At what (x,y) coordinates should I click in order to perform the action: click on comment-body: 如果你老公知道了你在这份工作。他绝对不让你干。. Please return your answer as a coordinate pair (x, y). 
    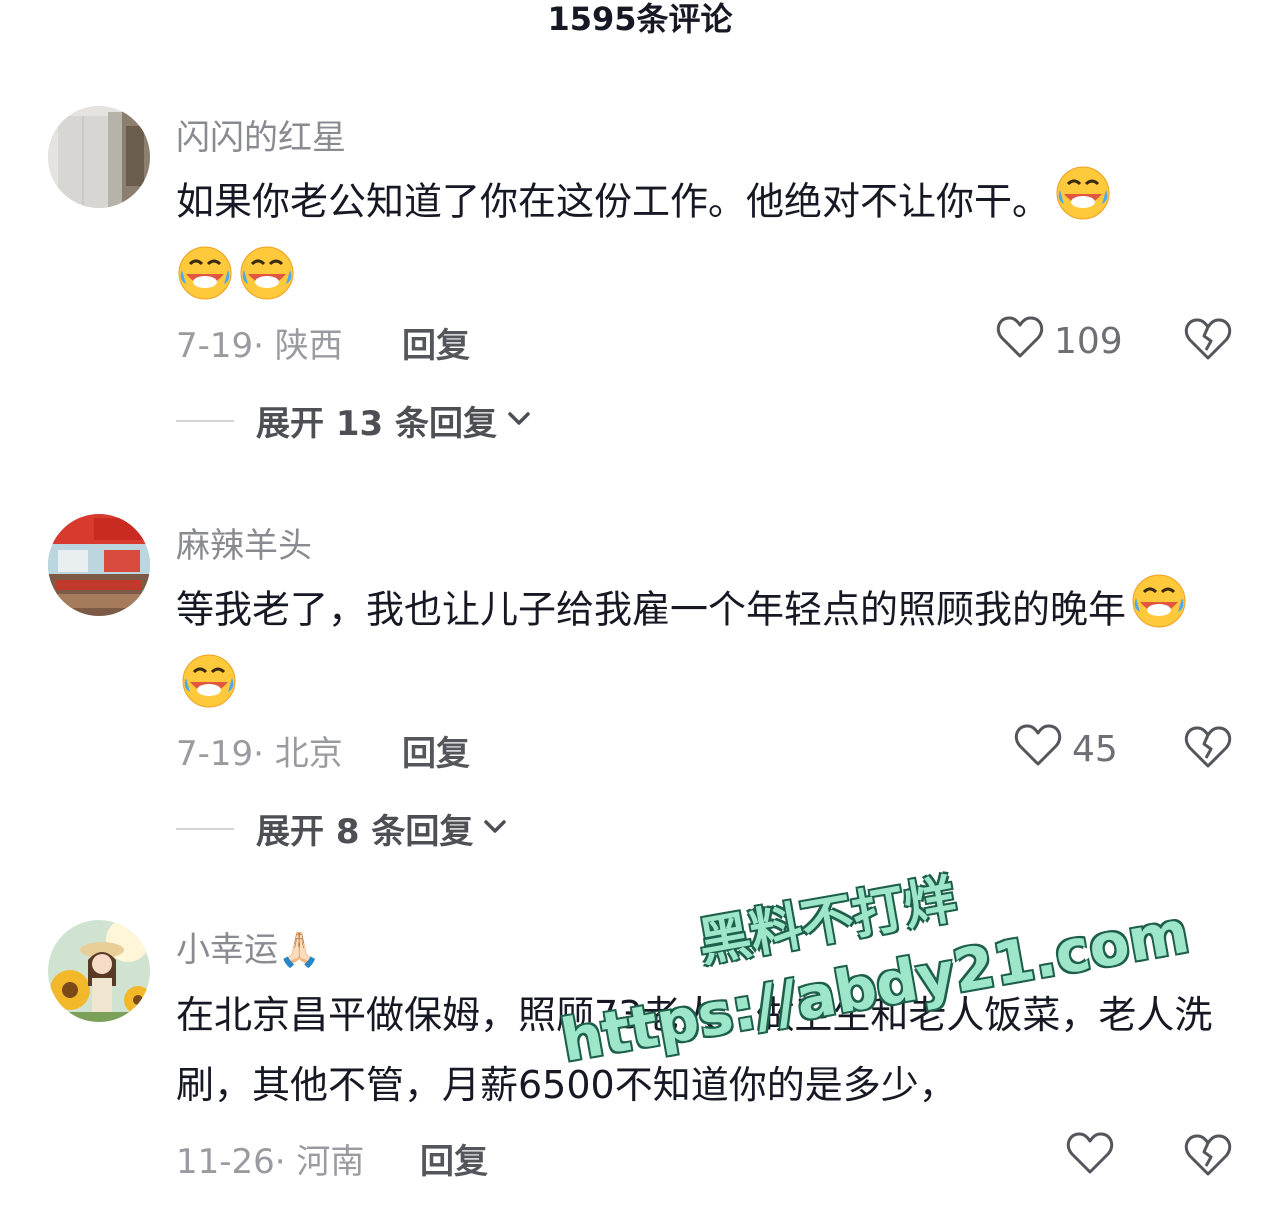
    Looking at the image, I should click on (613, 201).